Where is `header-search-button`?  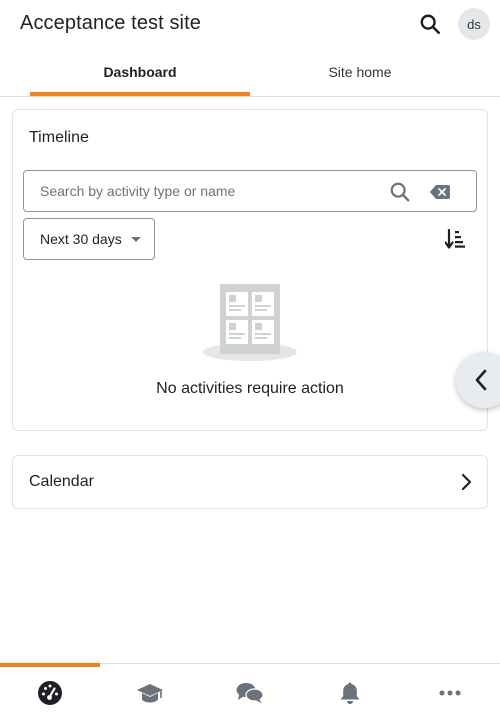
header-search-button is located at coordinates (430, 24).